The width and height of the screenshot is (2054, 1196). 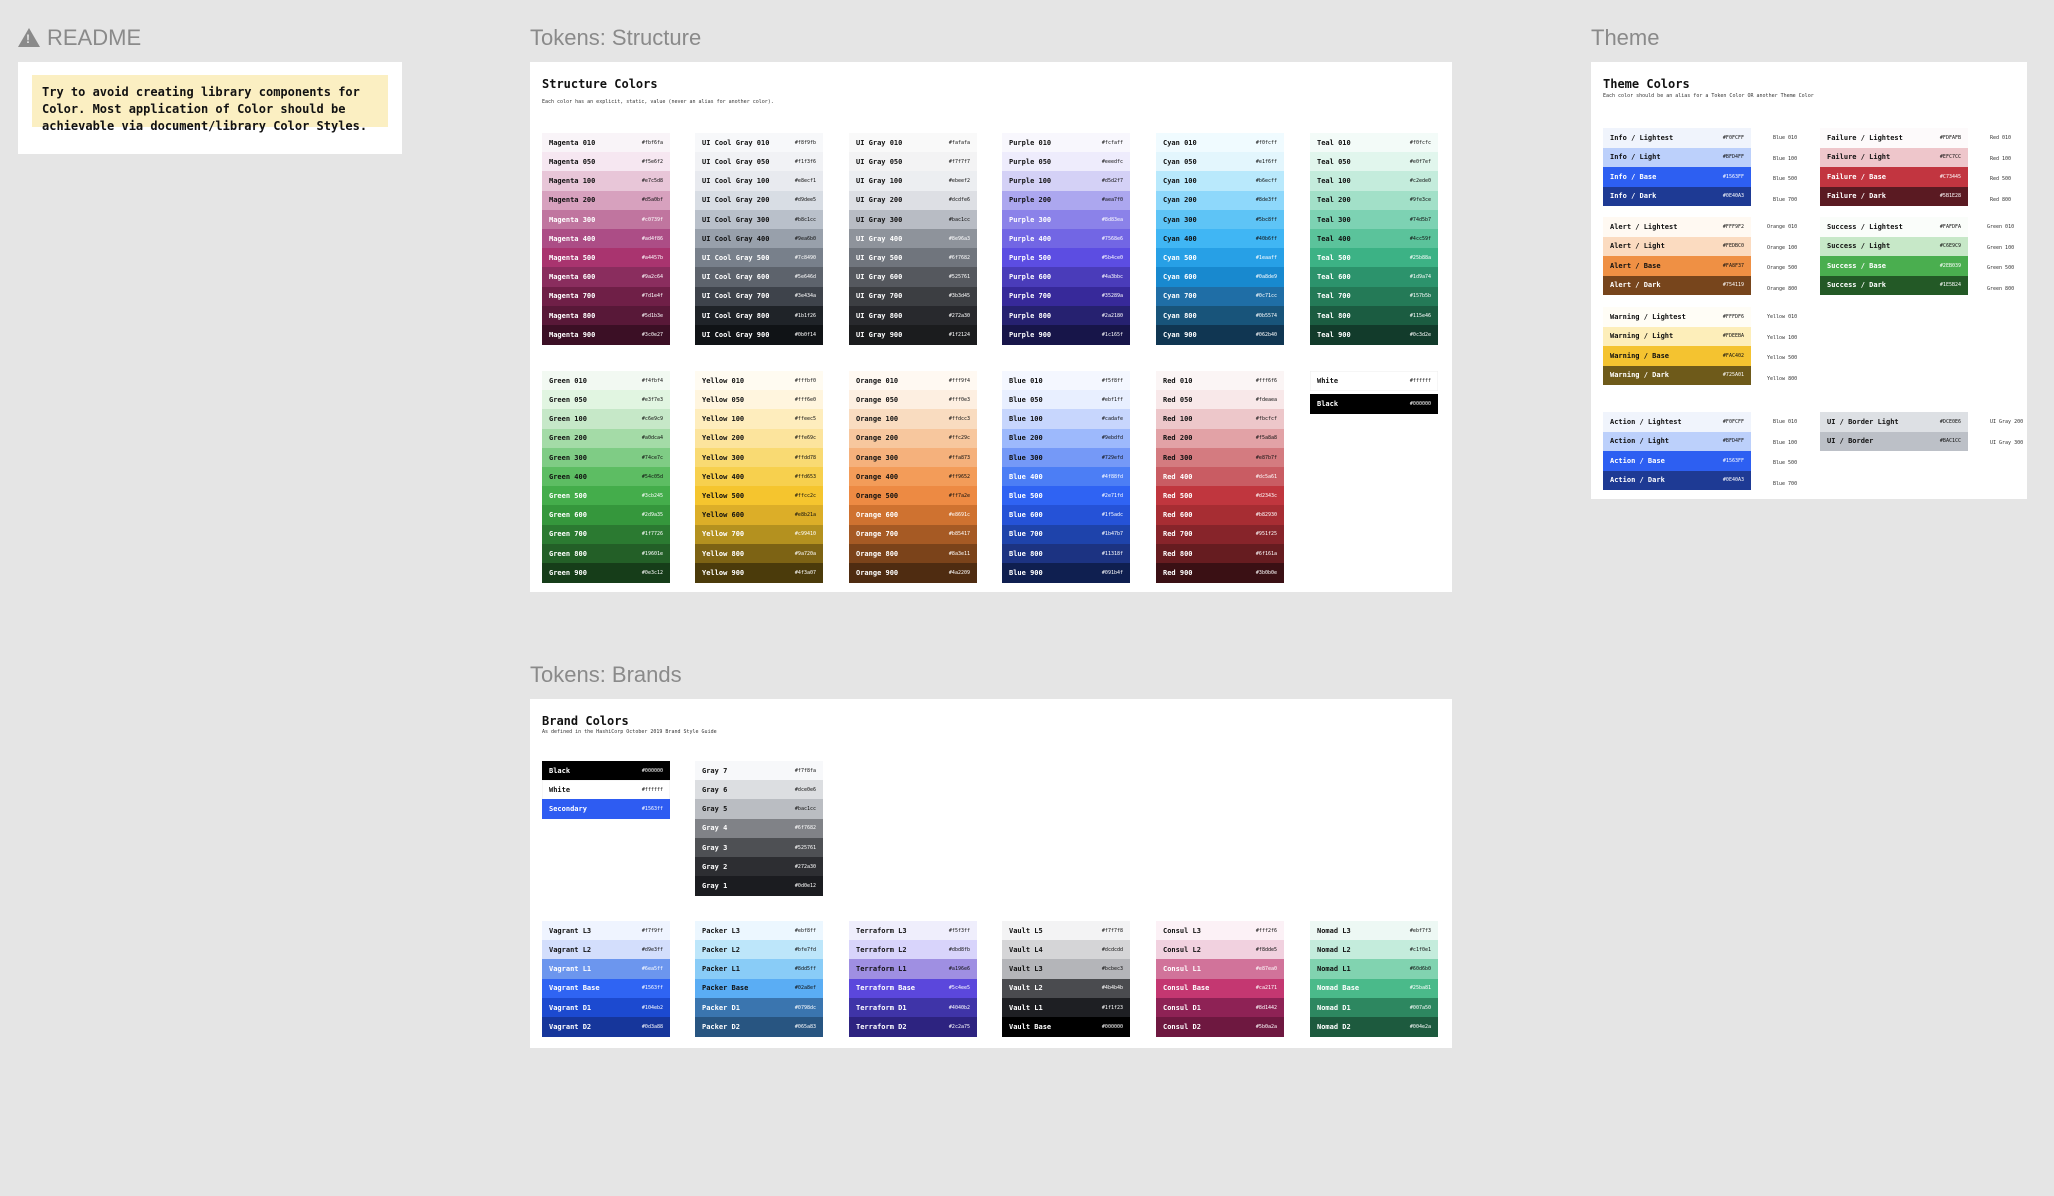 I want to click on swatch-gray-4: Gray 4 #6f7682, so click(x=759, y=828).